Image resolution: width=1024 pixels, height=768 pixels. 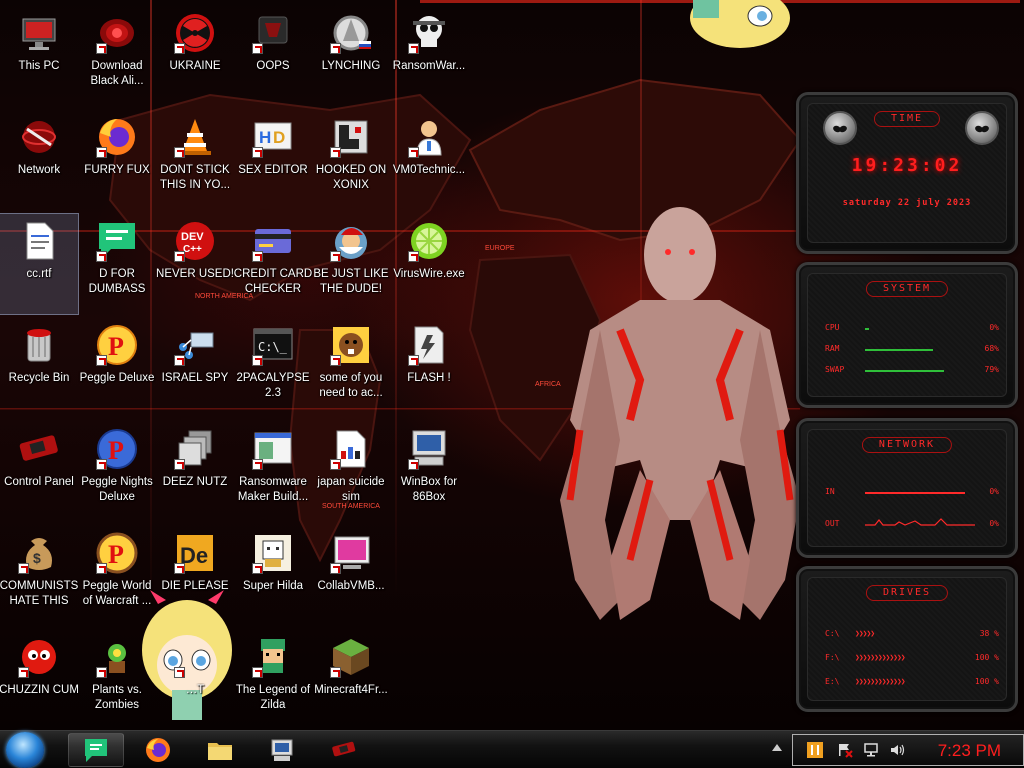 I want to click on skull-icon, so click(x=429, y=33).